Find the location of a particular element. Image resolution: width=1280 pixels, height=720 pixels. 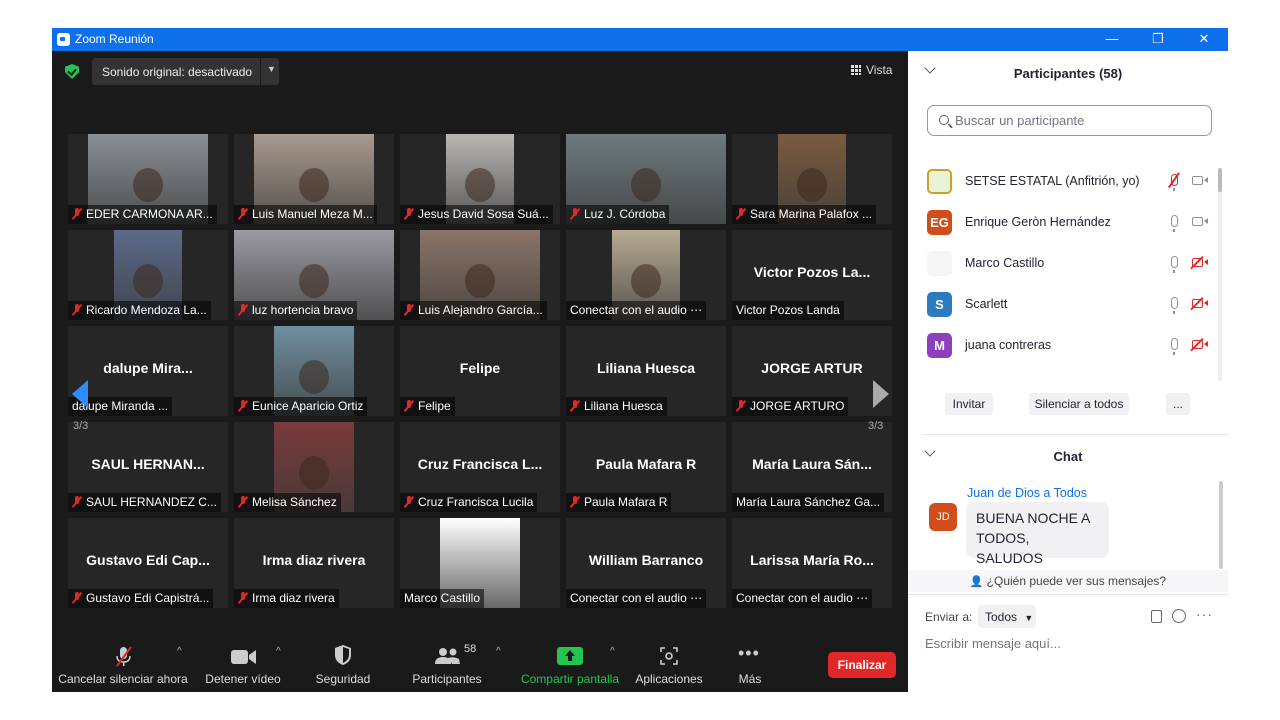

minimize-button: — is located at coordinates (1112, 39).